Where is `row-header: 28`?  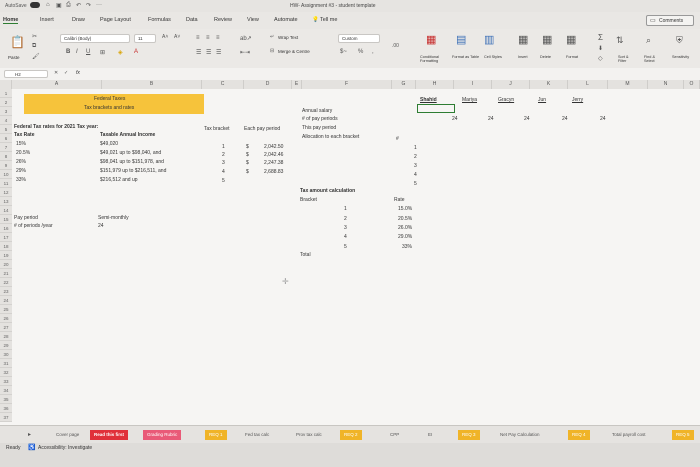
row-header: 28 is located at coordinates (6, 336).